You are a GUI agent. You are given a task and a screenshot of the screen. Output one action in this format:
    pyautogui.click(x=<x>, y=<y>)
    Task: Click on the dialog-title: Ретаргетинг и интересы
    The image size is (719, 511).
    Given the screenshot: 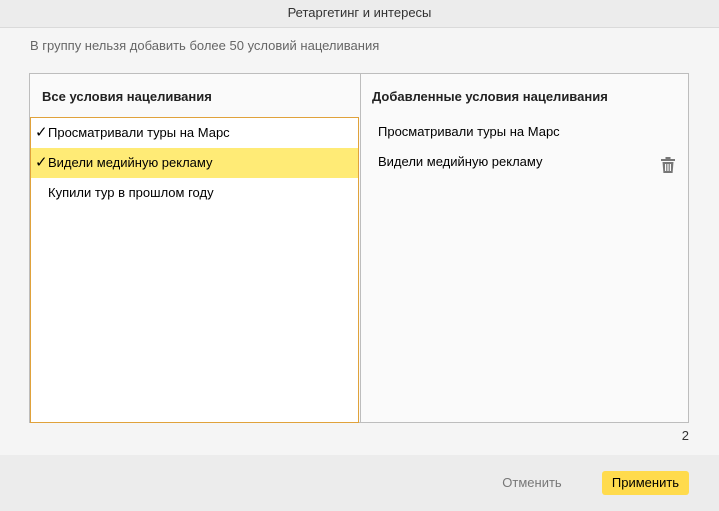 What is the action you would take?
    pyautogui.click(x=359, y=14)
    